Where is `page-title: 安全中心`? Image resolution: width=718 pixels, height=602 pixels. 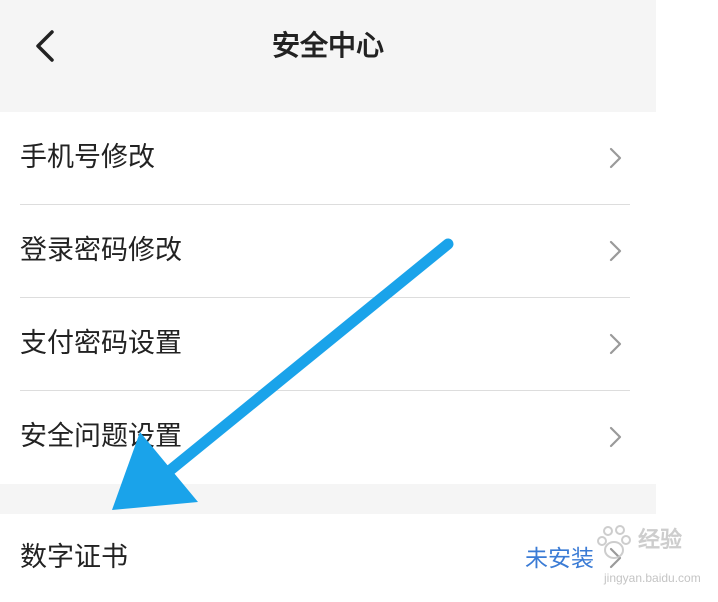
page-title: 安全中心 is located at coordinates (327, 45).